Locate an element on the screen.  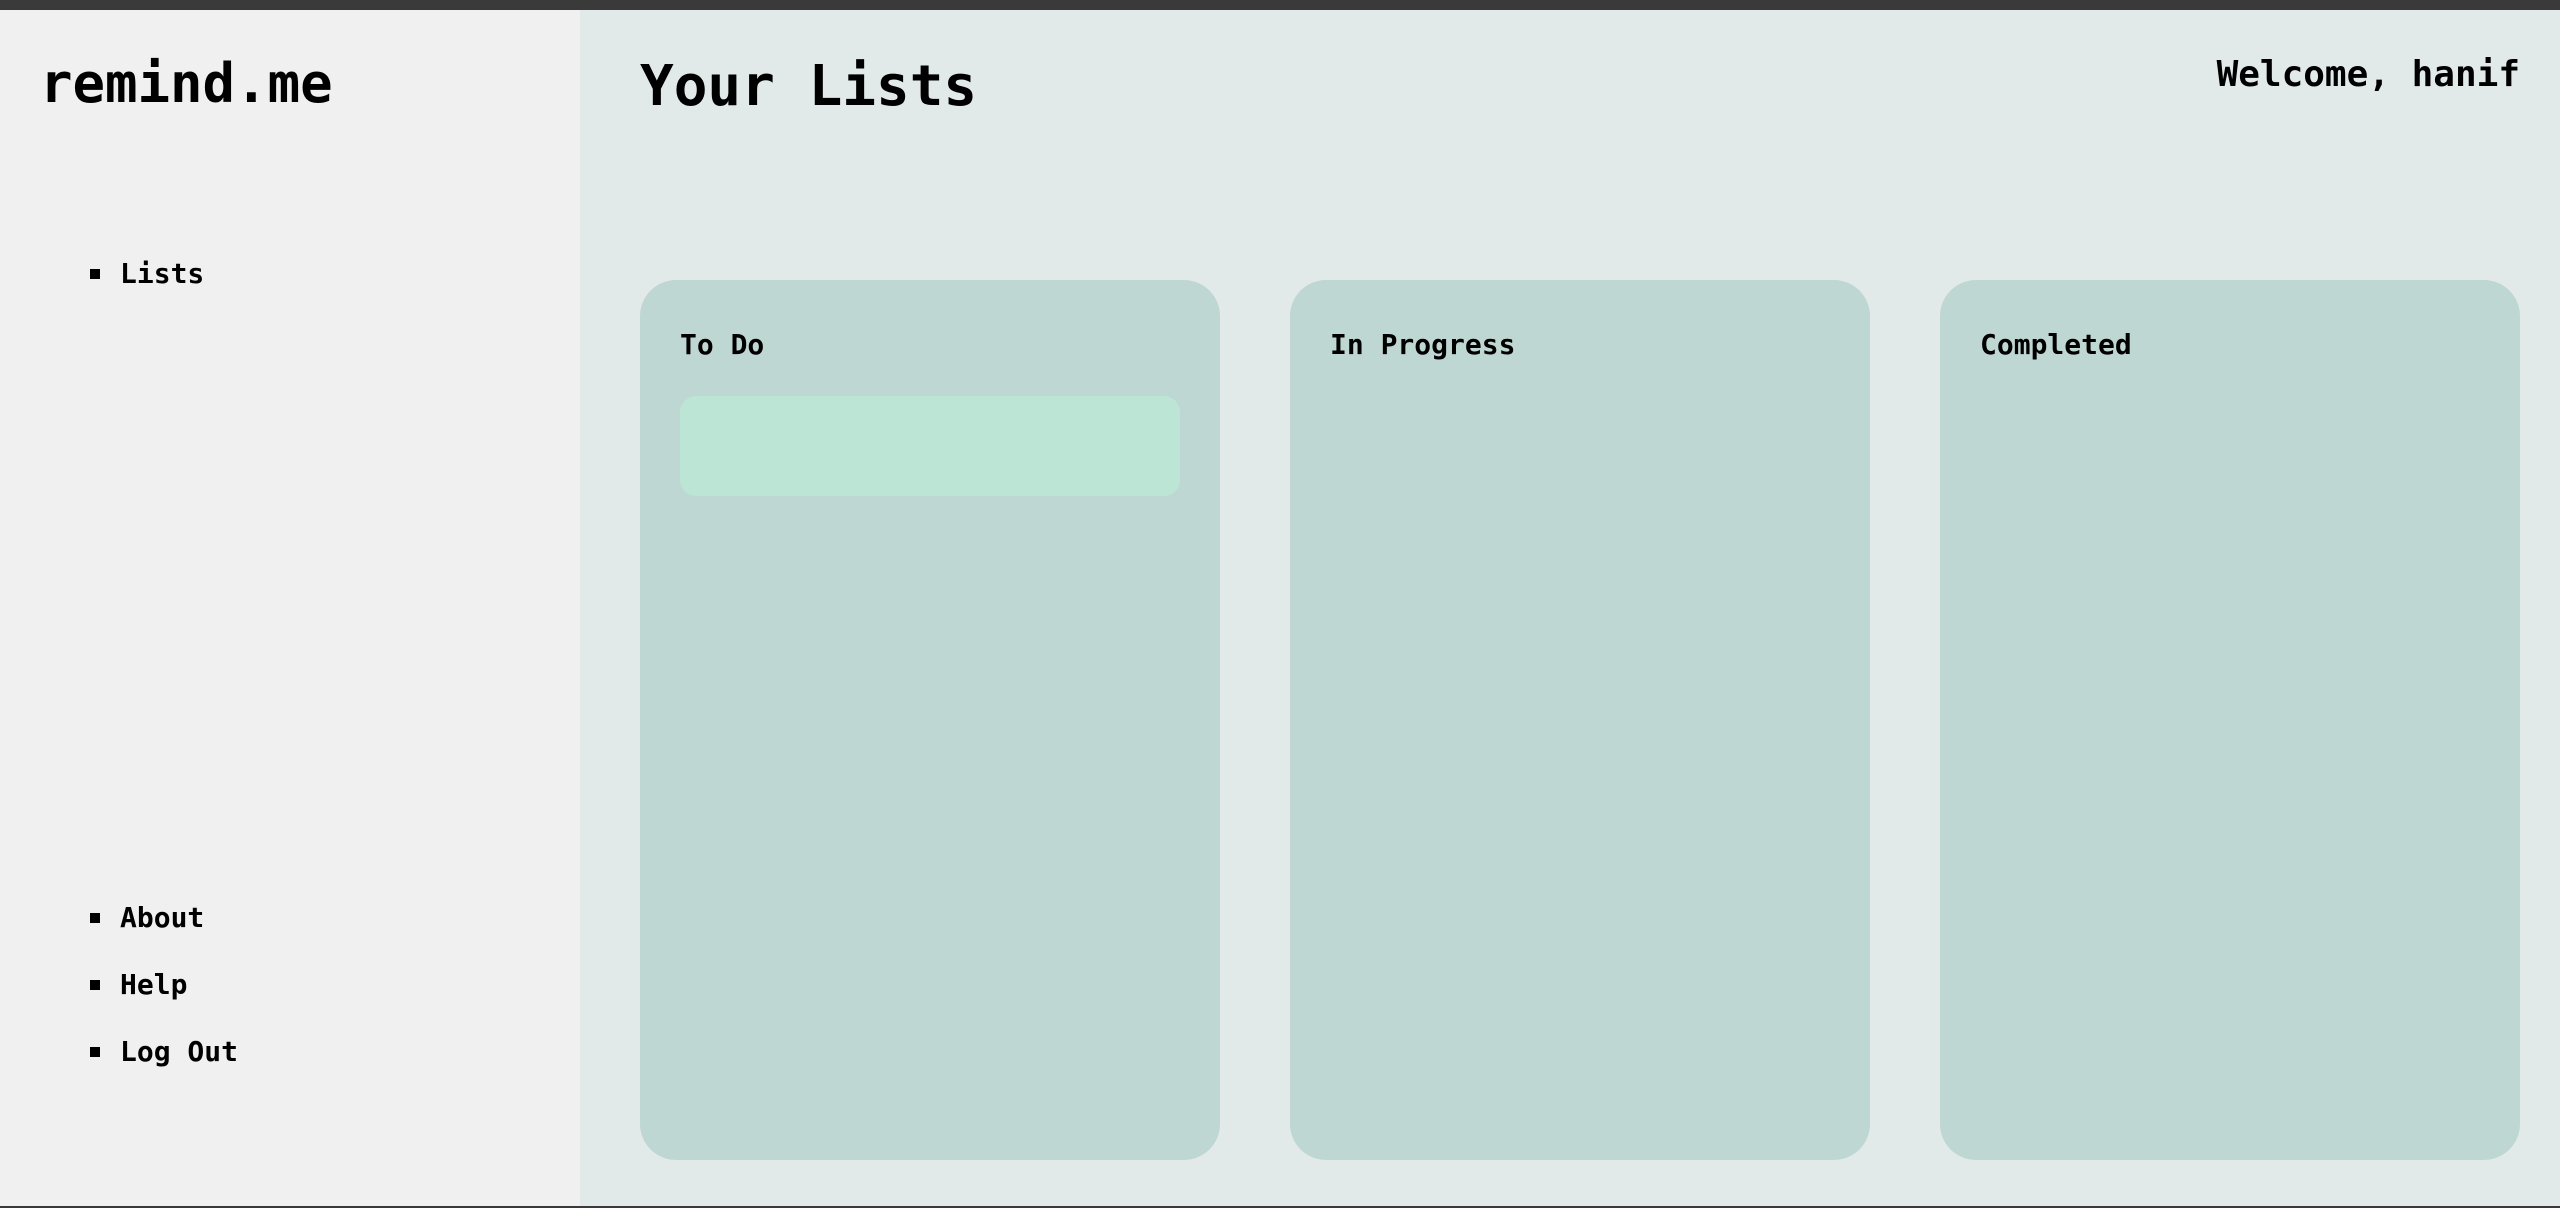
list-title: To Do is located at coordinates (722, 344).